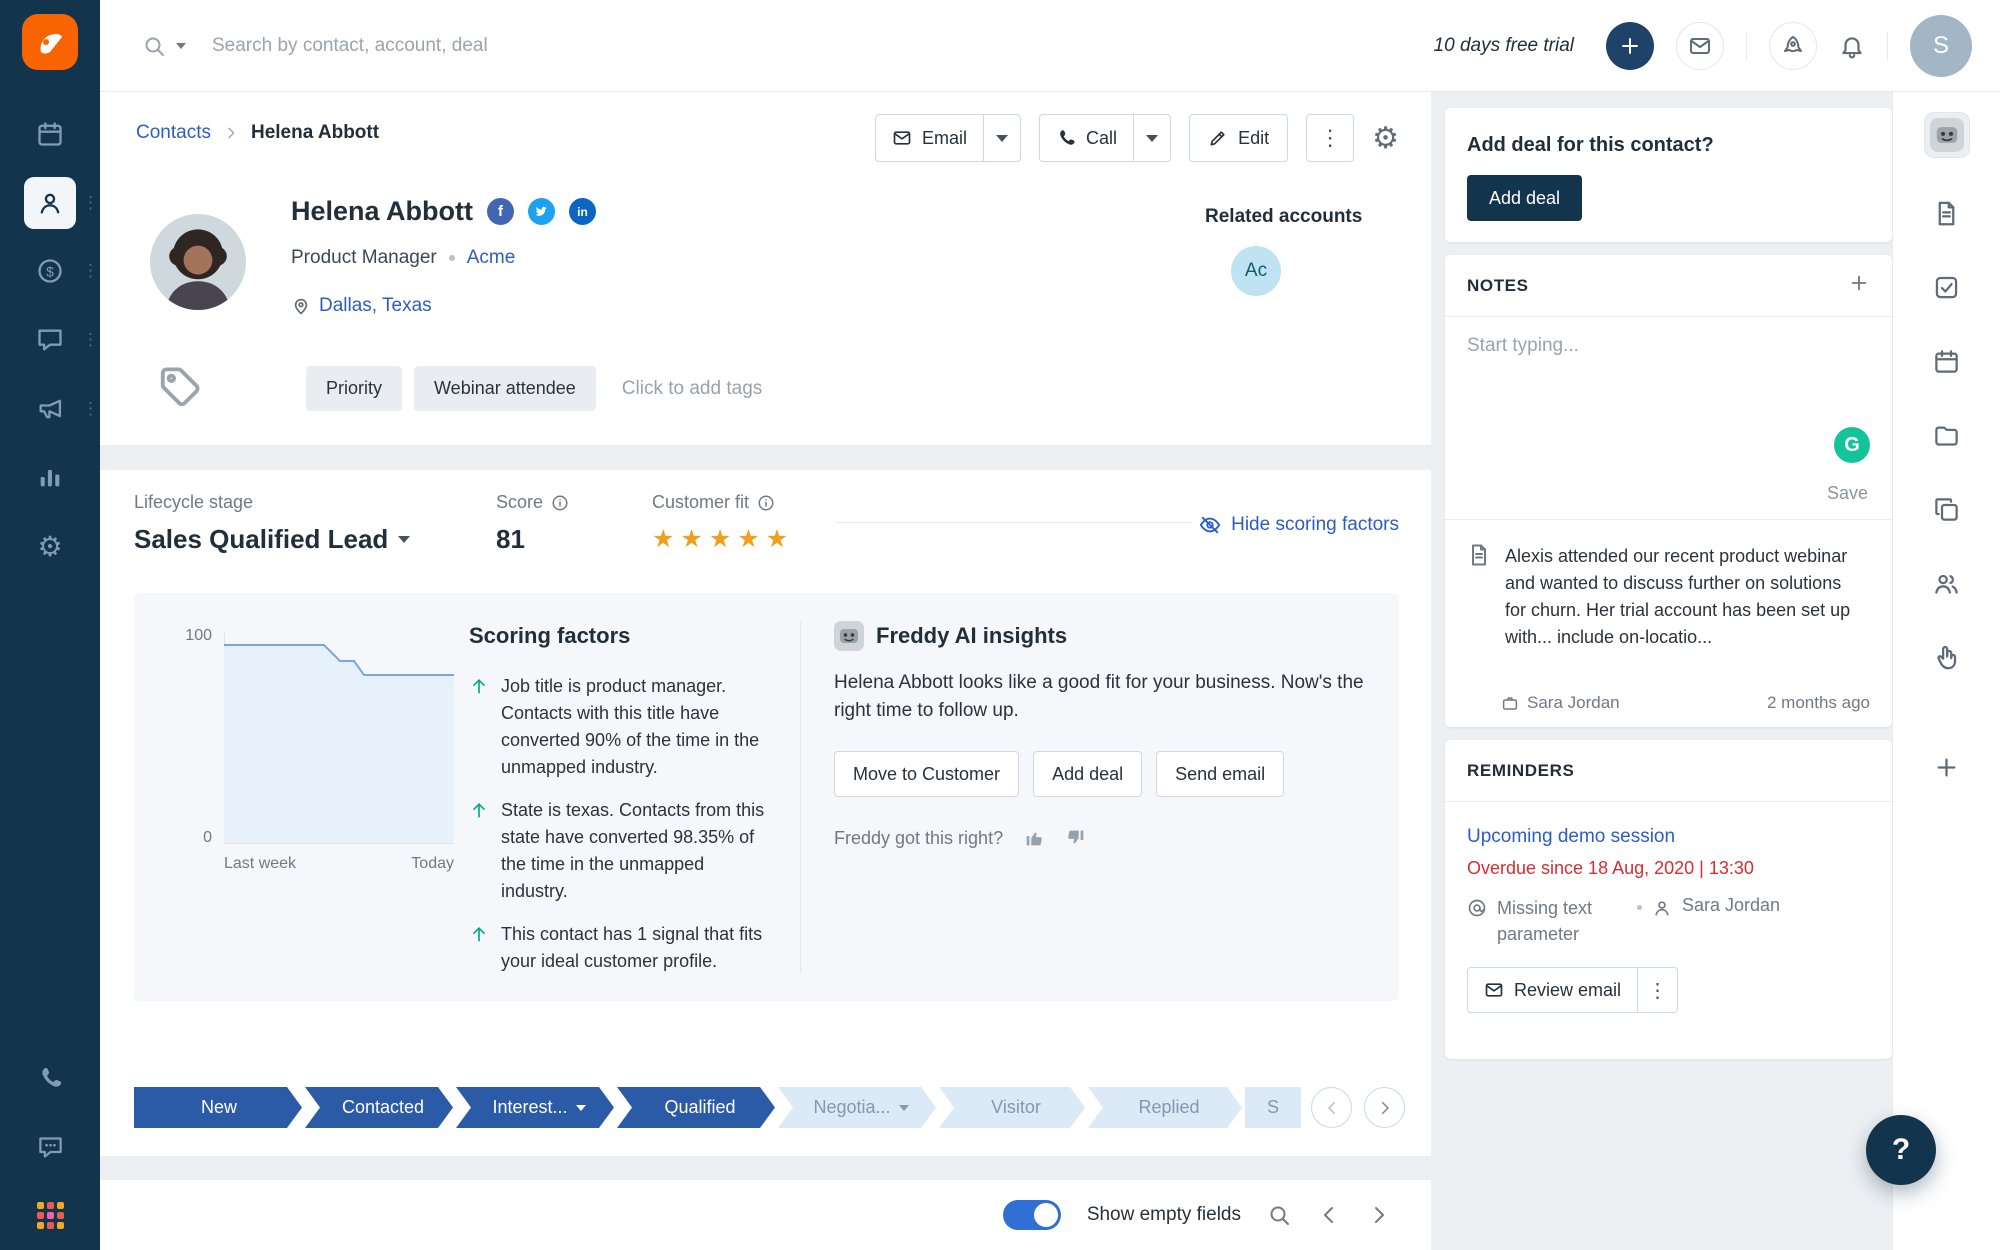  Describe the element at coordinates (1852, 445) in the screenshot. I see `grammarly-icon: G` at that location.